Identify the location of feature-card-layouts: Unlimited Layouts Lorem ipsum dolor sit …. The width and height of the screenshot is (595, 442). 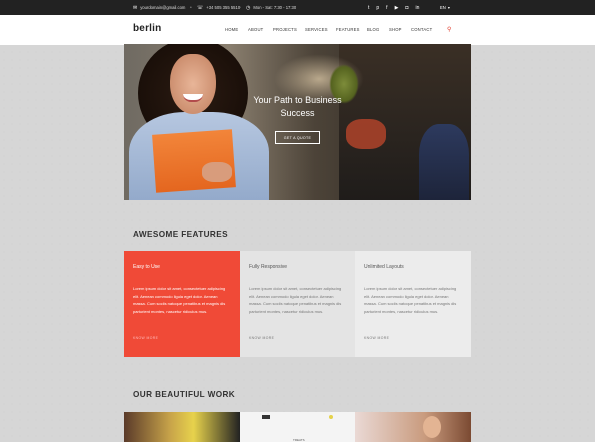
(413, 304).